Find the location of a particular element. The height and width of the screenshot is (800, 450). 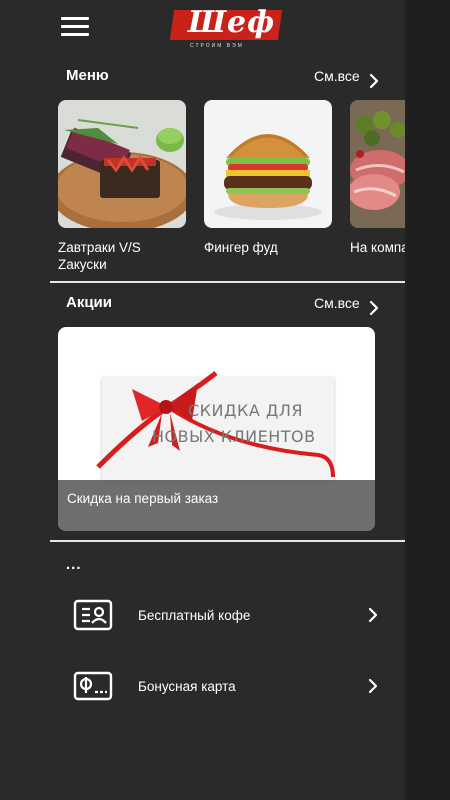

side-gutter is located at coordinates (427, 400).